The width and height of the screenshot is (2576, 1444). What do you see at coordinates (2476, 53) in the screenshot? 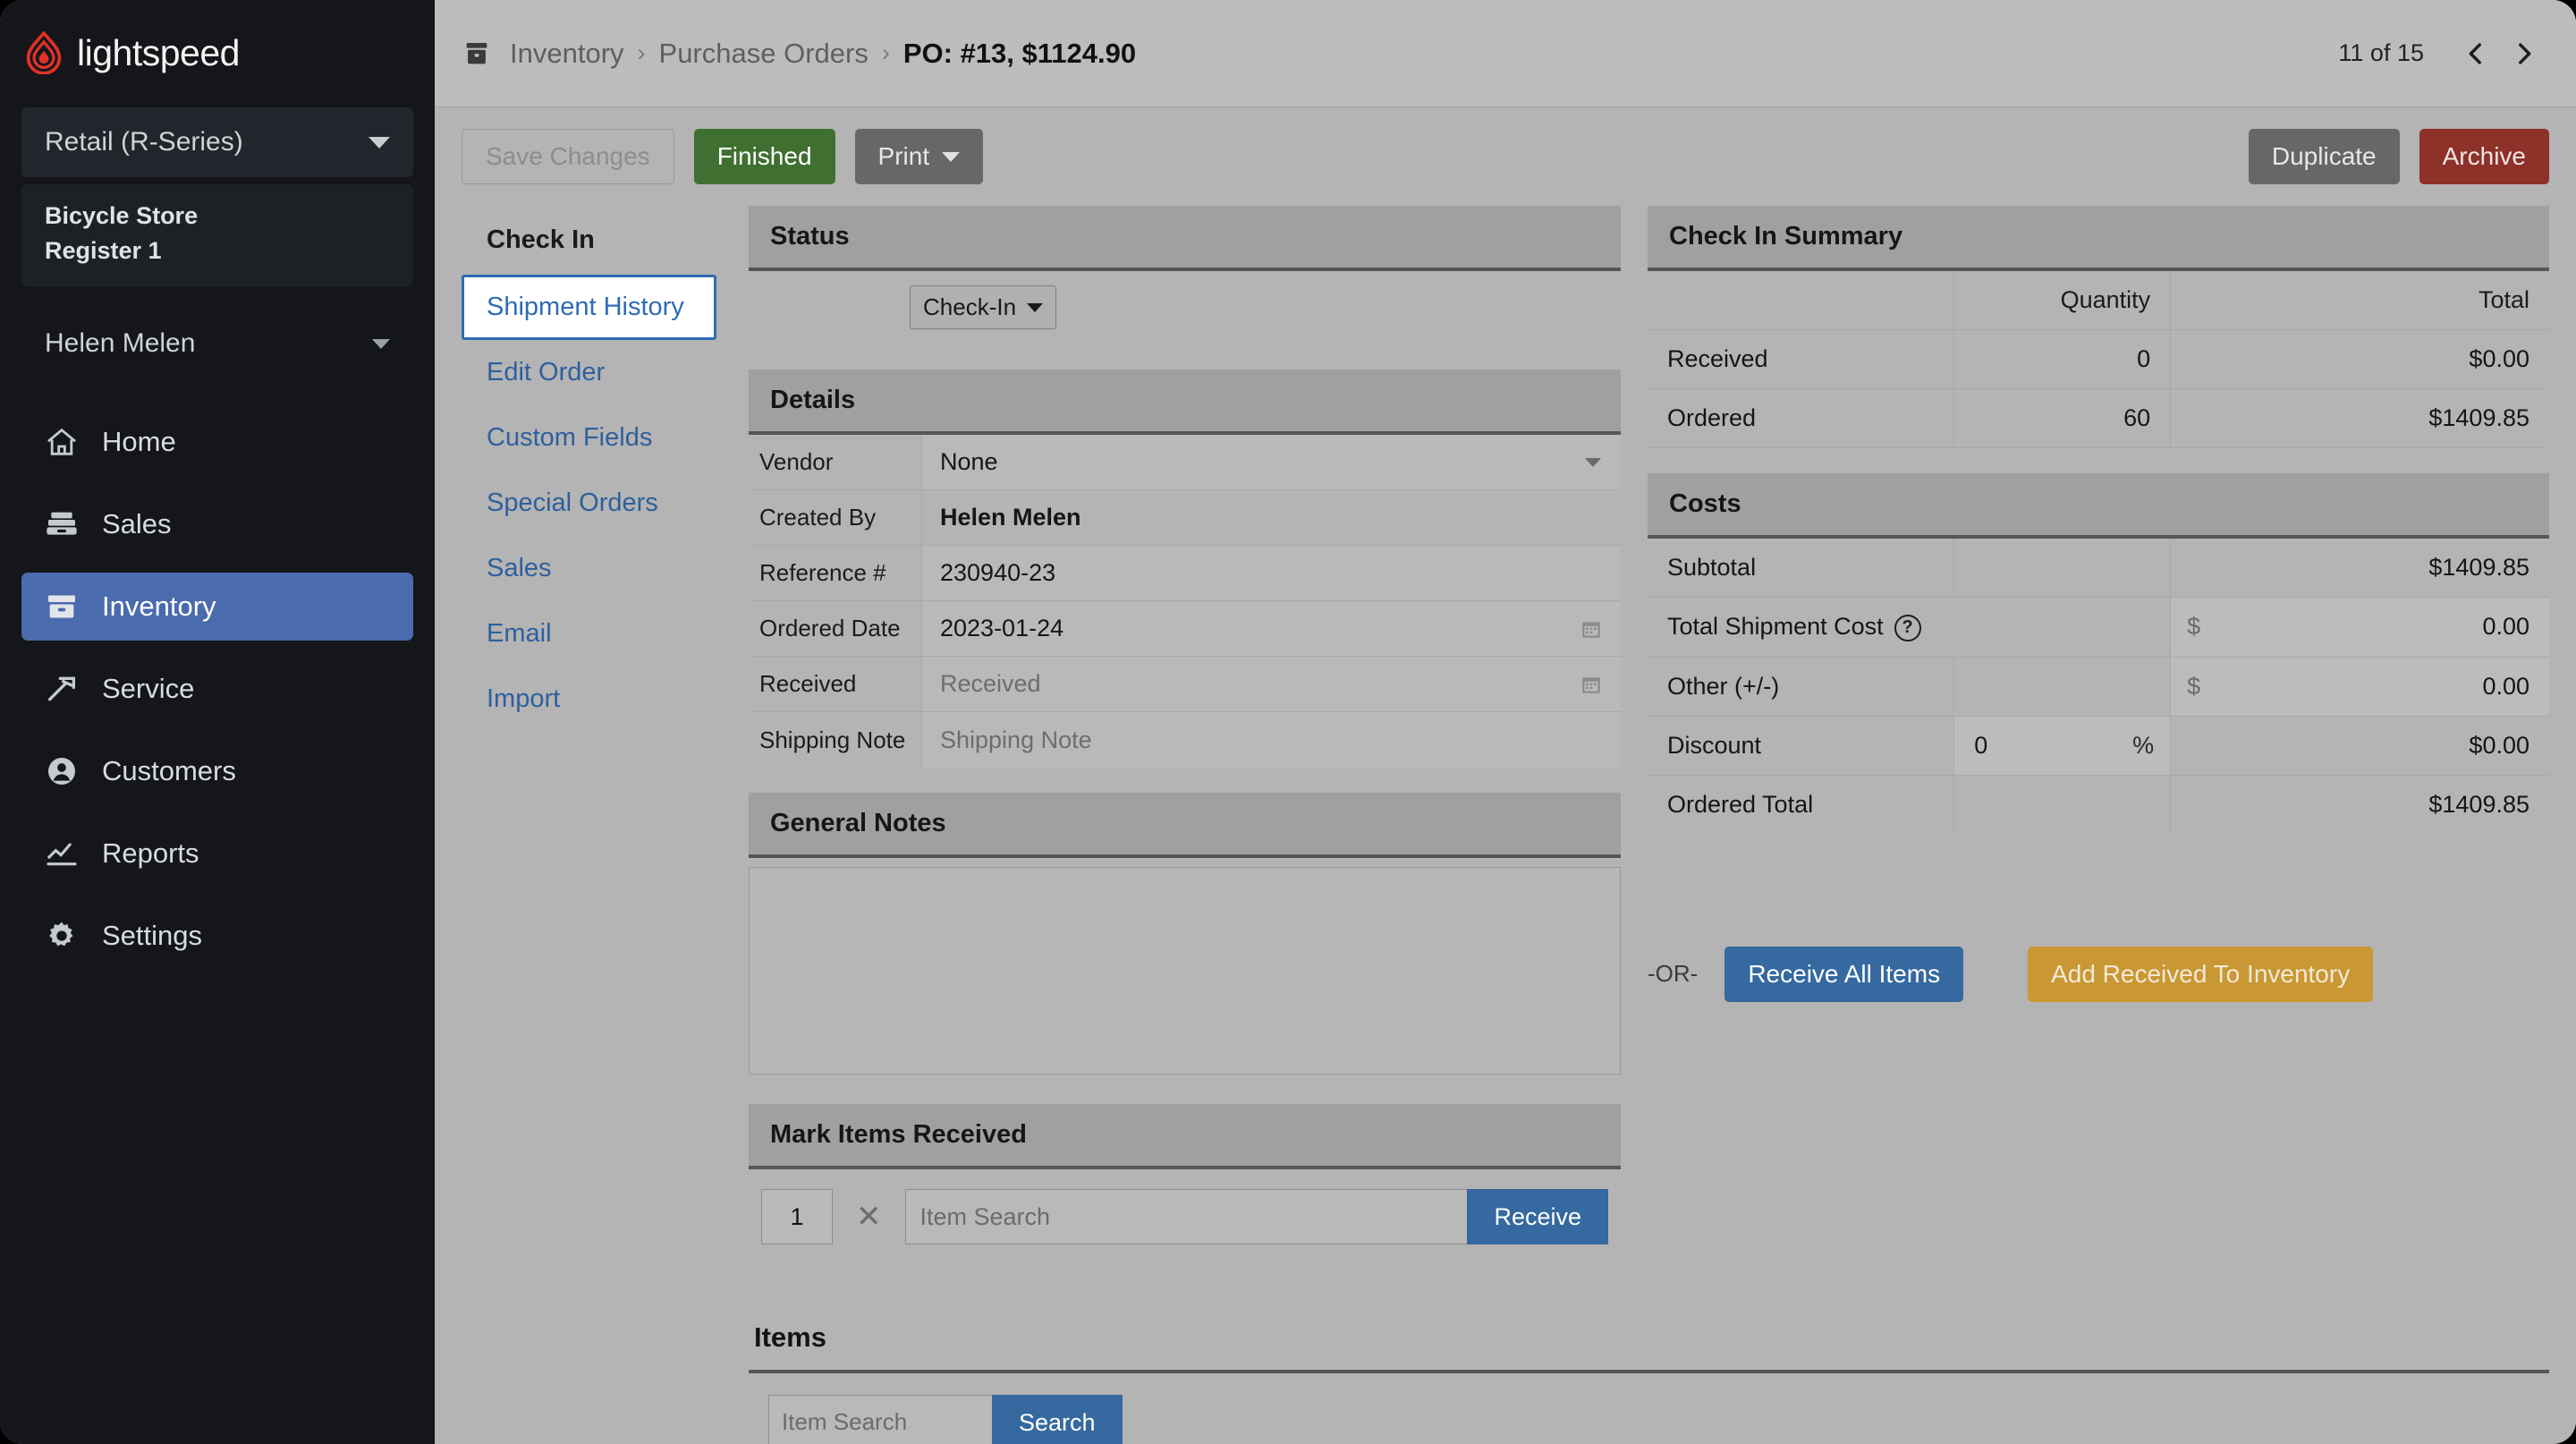
I see `chevron-left-icon` at bounding box center [2476, 53].